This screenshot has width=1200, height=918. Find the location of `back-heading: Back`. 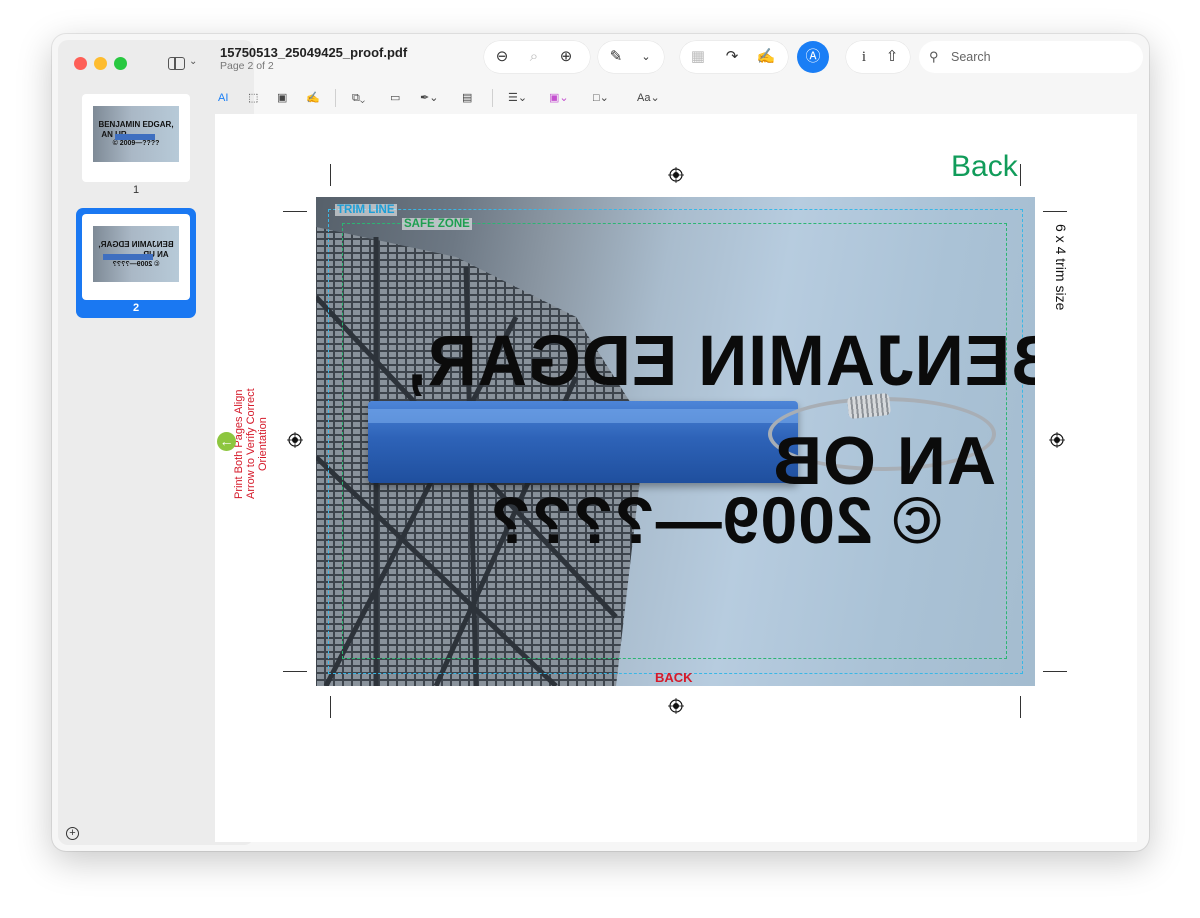

back-heading: Back is located at coordinates (984, 166).